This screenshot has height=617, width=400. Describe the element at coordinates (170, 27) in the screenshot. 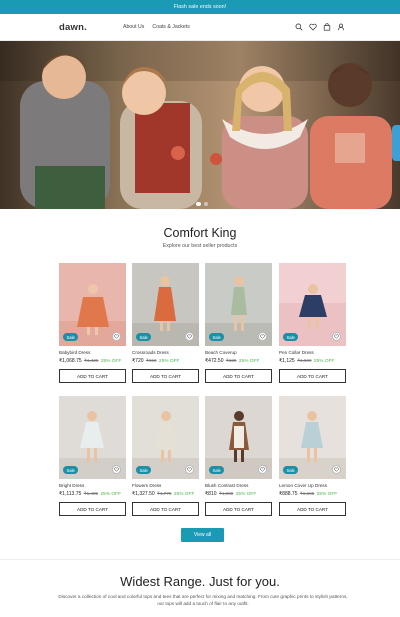

I see `nav-item-coats-jackets: Coats & Jackets` at that location.